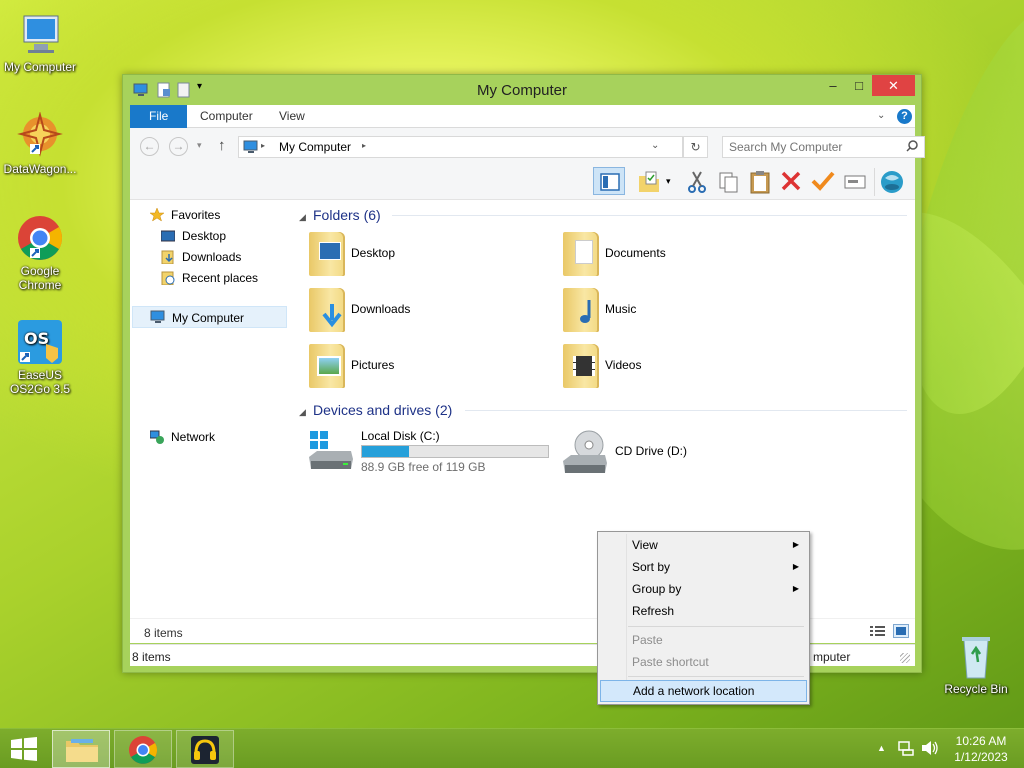 The height and width of the screenshot is (768, 1024). Describe the element at coordinates (649, 183) in the screenshot. I see `properties-checklist-icon` at that location.